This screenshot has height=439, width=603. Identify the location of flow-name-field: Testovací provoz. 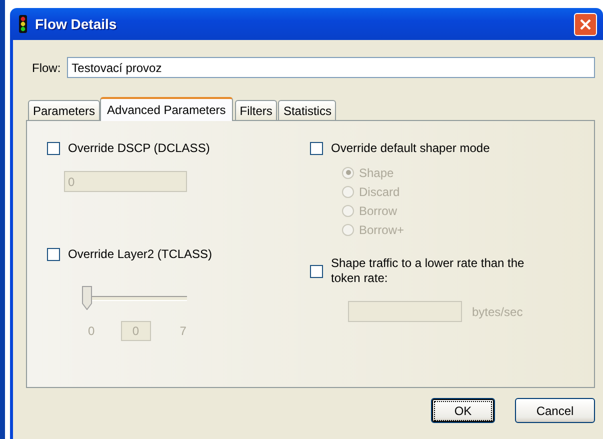
(330, 67).